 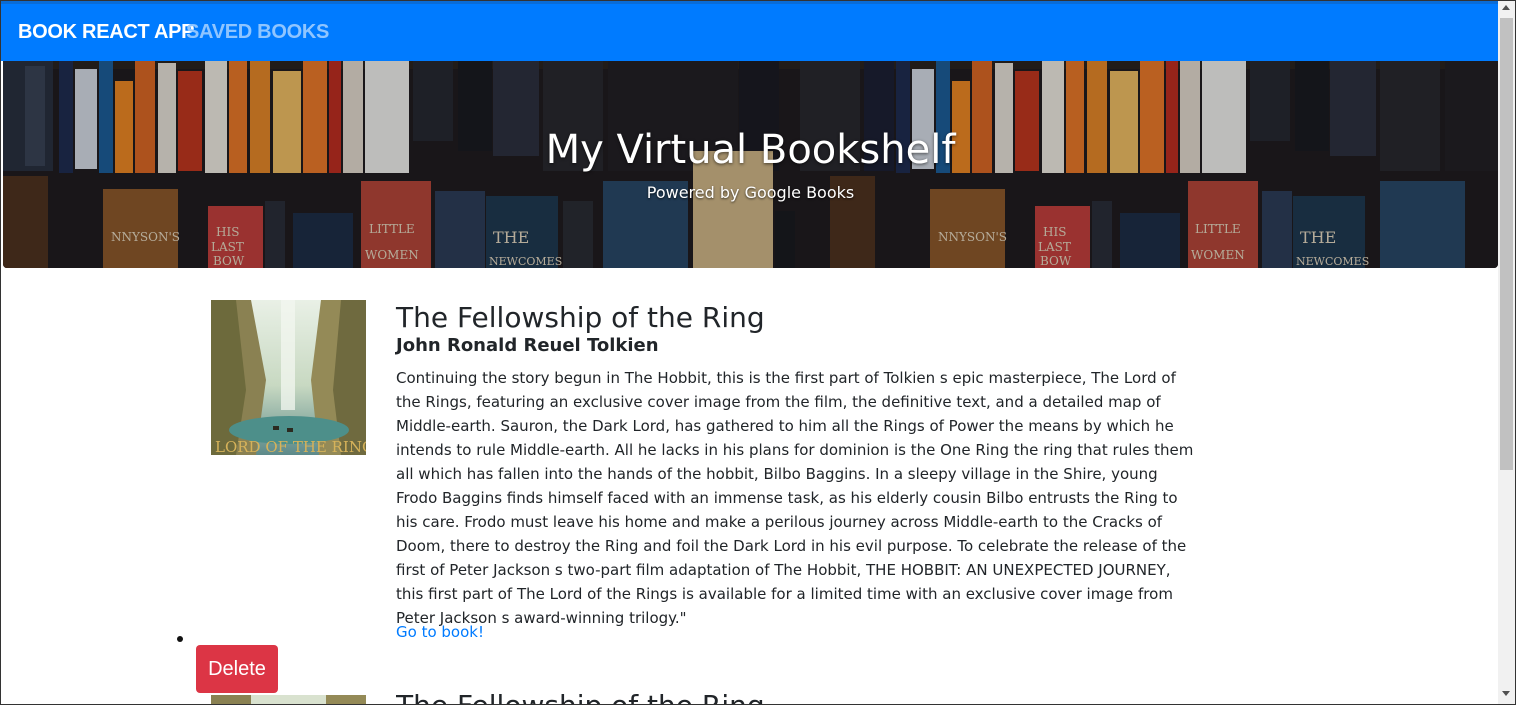 I want to click on vertical-scrollbar, so click(x=1506, y=352).